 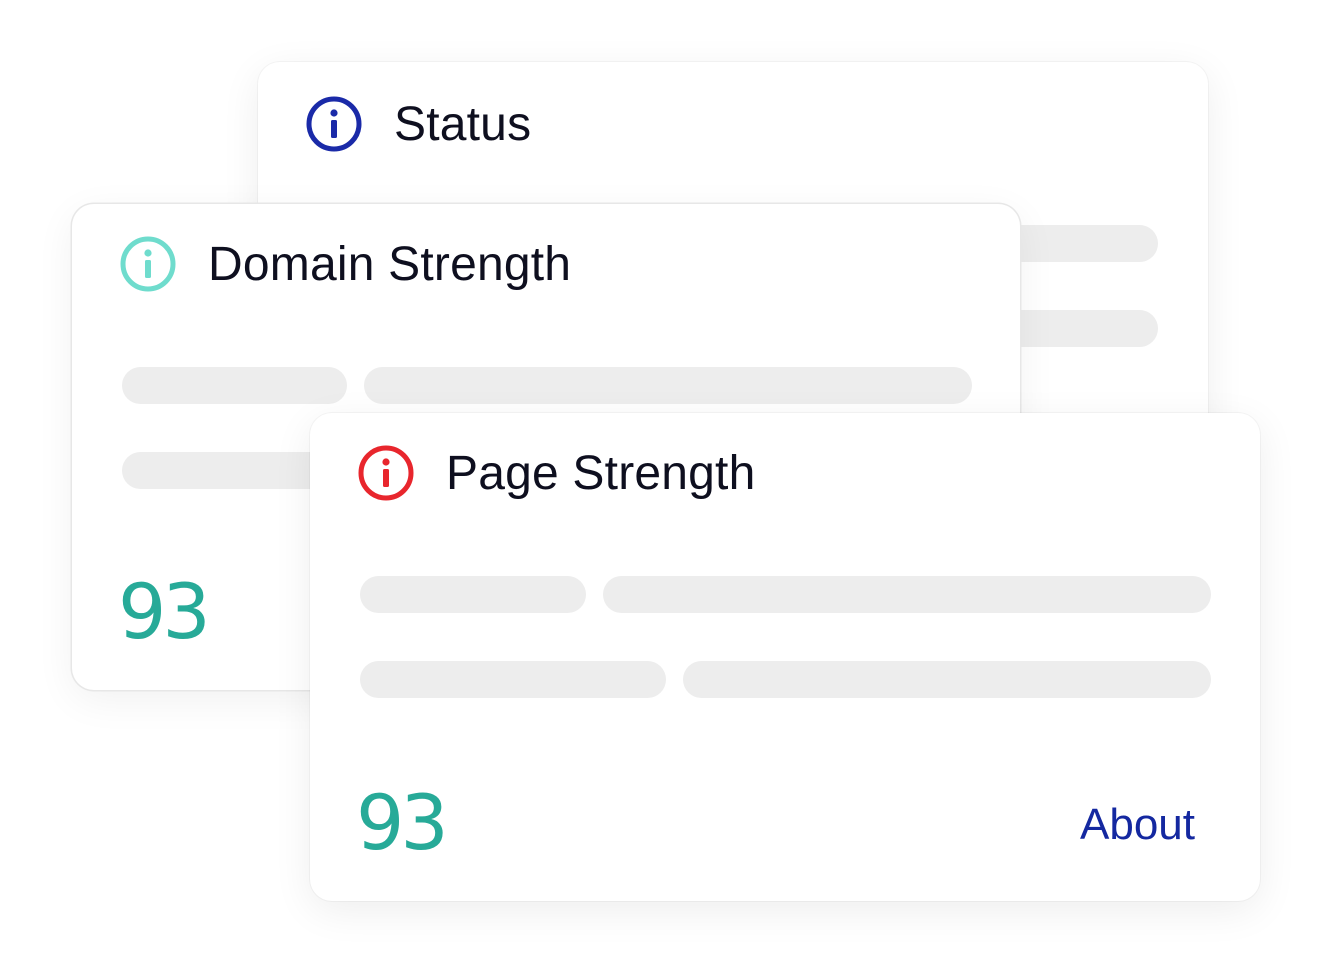 I want to click on page-card-header: Page Strength, so click(x=557, y=473).